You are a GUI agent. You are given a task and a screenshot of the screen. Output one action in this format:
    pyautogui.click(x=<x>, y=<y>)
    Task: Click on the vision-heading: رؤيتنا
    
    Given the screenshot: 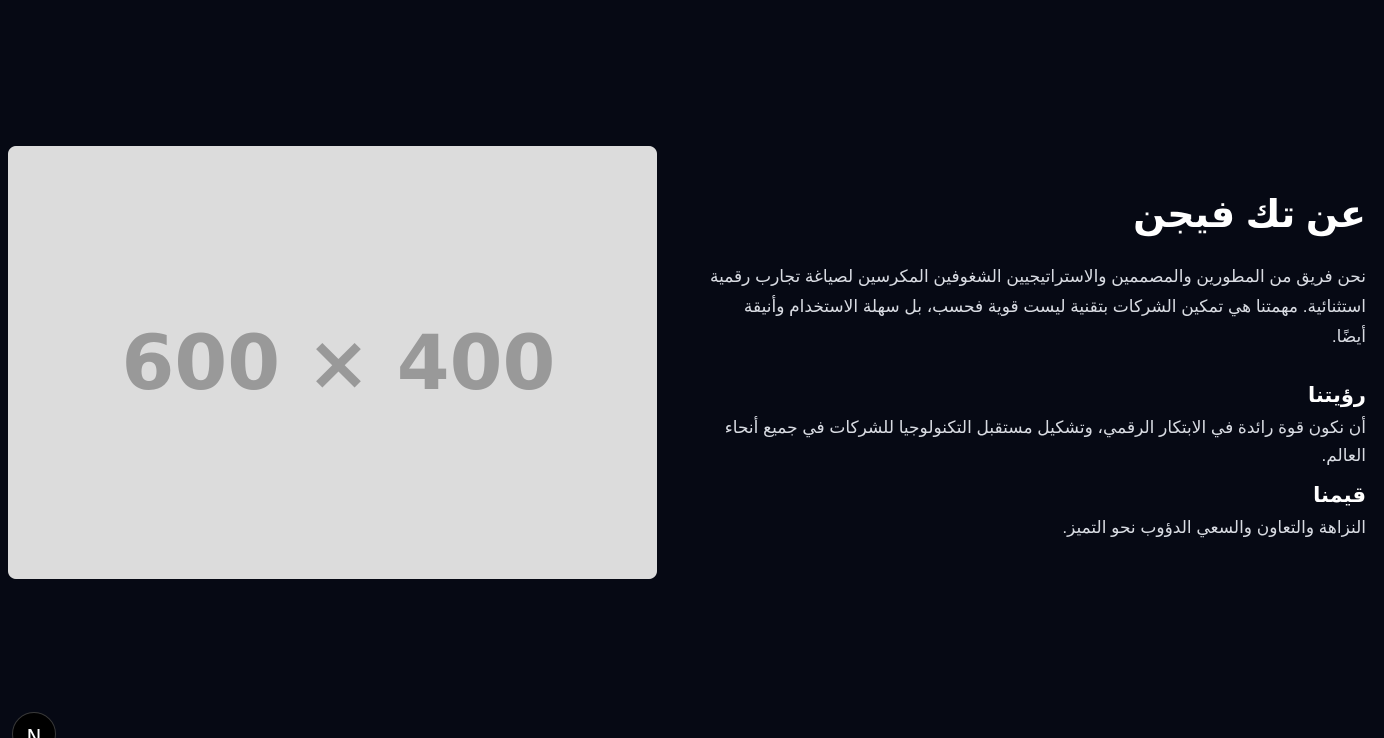 What is the action you would take?
    pyautogui.click(x=1336, y=395)
    